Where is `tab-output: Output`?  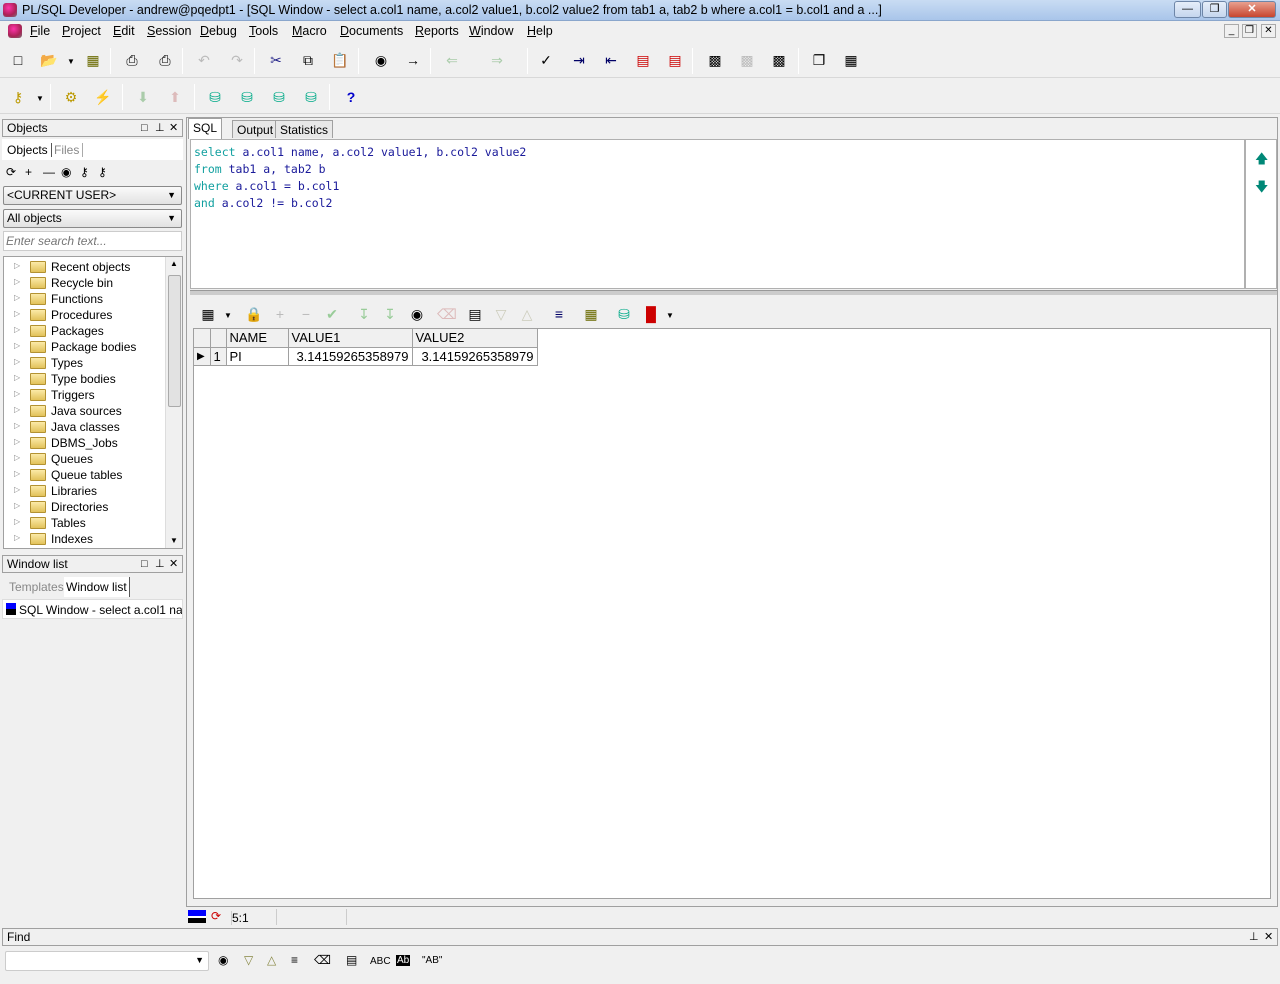
tab-output: Output is located at coordinates (255, 129).